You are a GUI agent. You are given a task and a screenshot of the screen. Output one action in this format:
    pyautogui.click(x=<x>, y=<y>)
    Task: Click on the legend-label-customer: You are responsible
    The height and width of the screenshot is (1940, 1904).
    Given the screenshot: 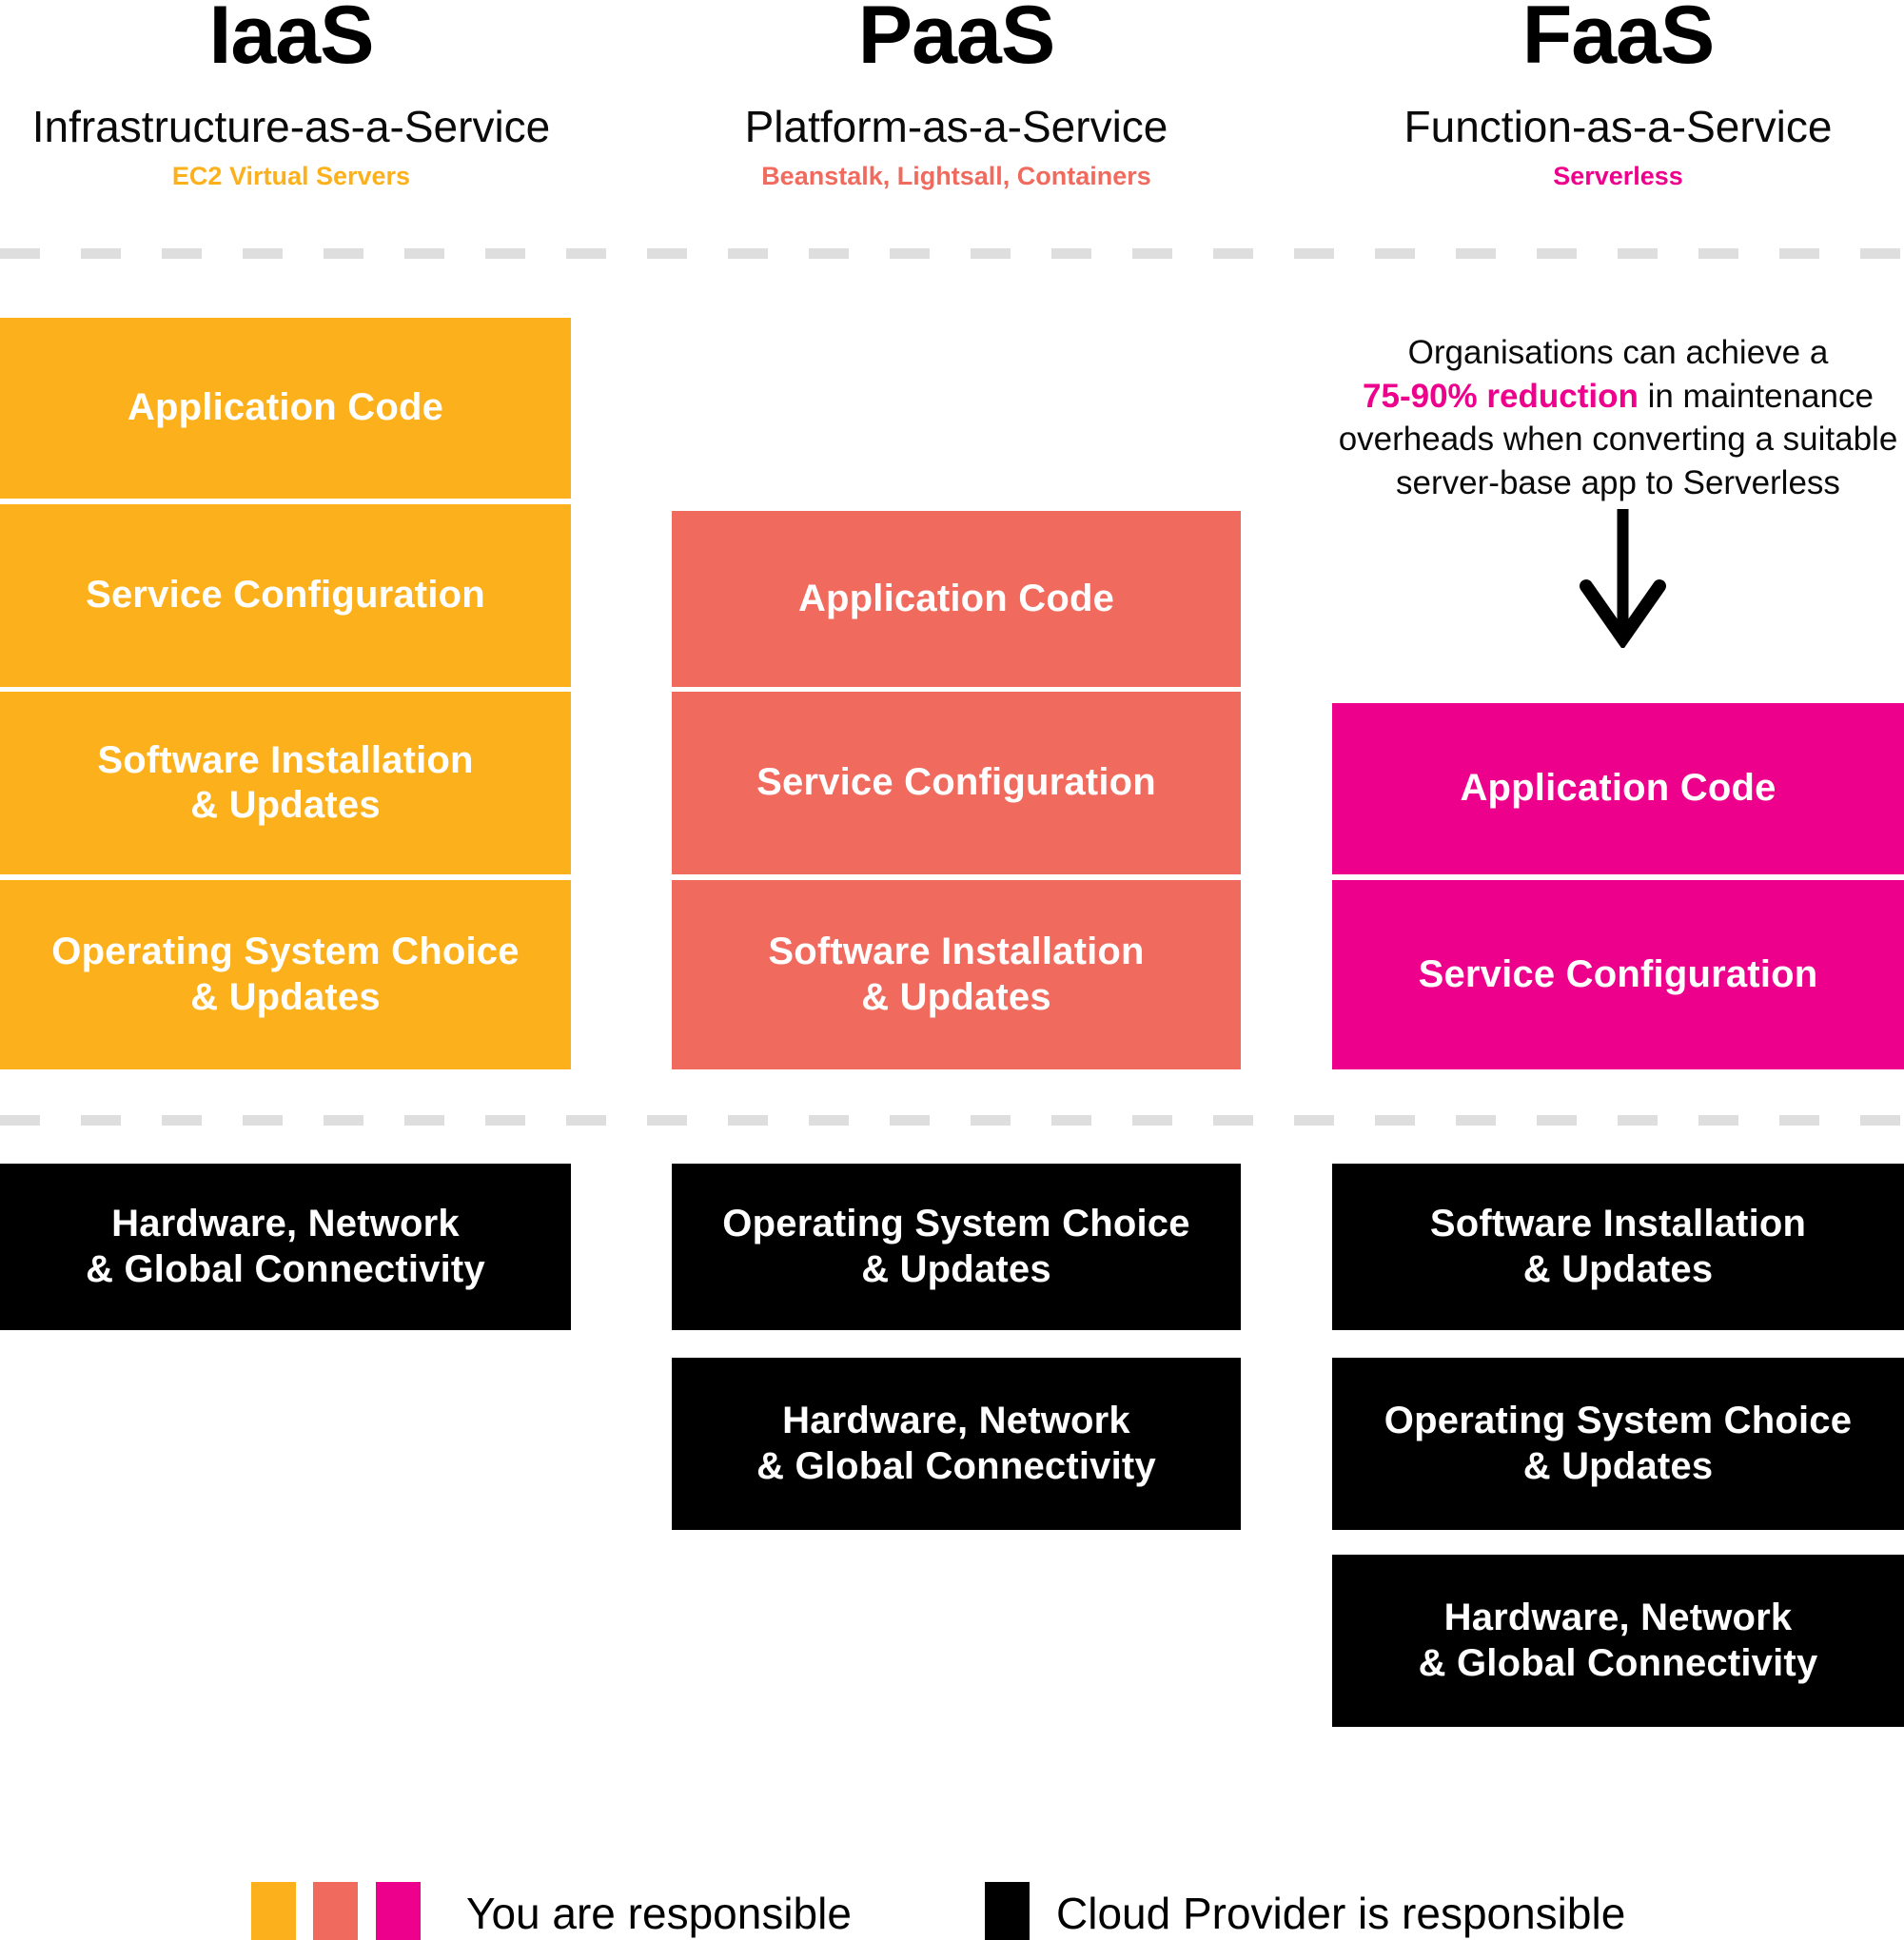 What is the action you would take?
    pyautogui.click(x=659, y=1913)
    